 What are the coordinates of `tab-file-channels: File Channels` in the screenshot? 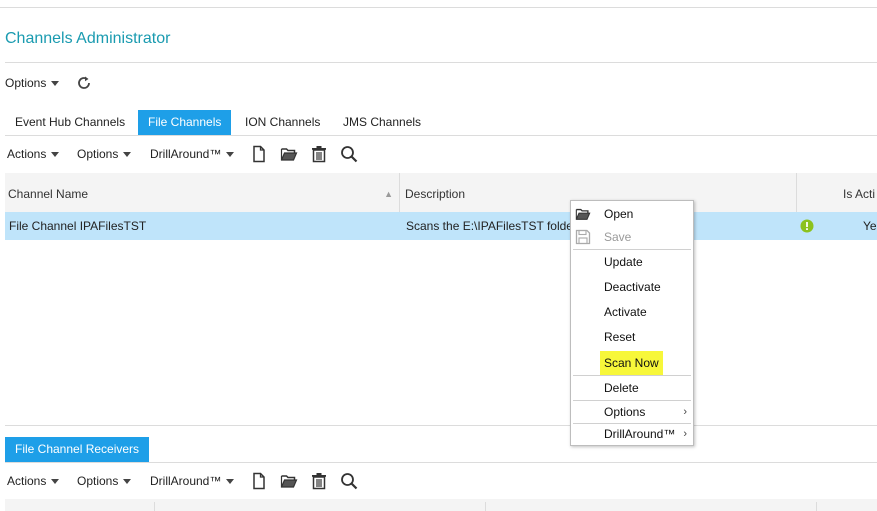 It's located at (185, 122).